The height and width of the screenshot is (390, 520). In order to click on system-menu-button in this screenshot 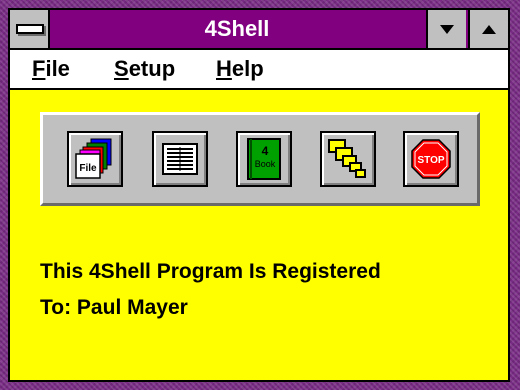, I will do `click(30, 29)`.